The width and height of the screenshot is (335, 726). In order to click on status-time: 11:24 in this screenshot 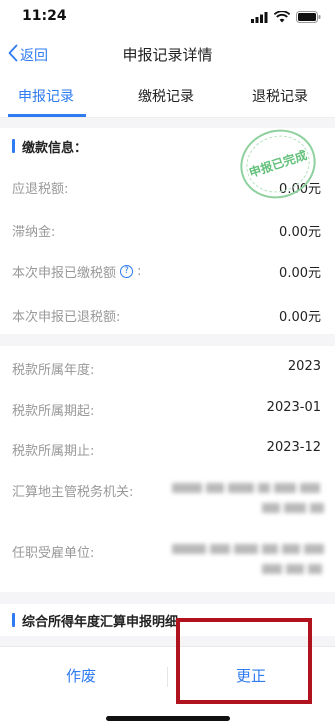, I will do `click(44, 16)`.